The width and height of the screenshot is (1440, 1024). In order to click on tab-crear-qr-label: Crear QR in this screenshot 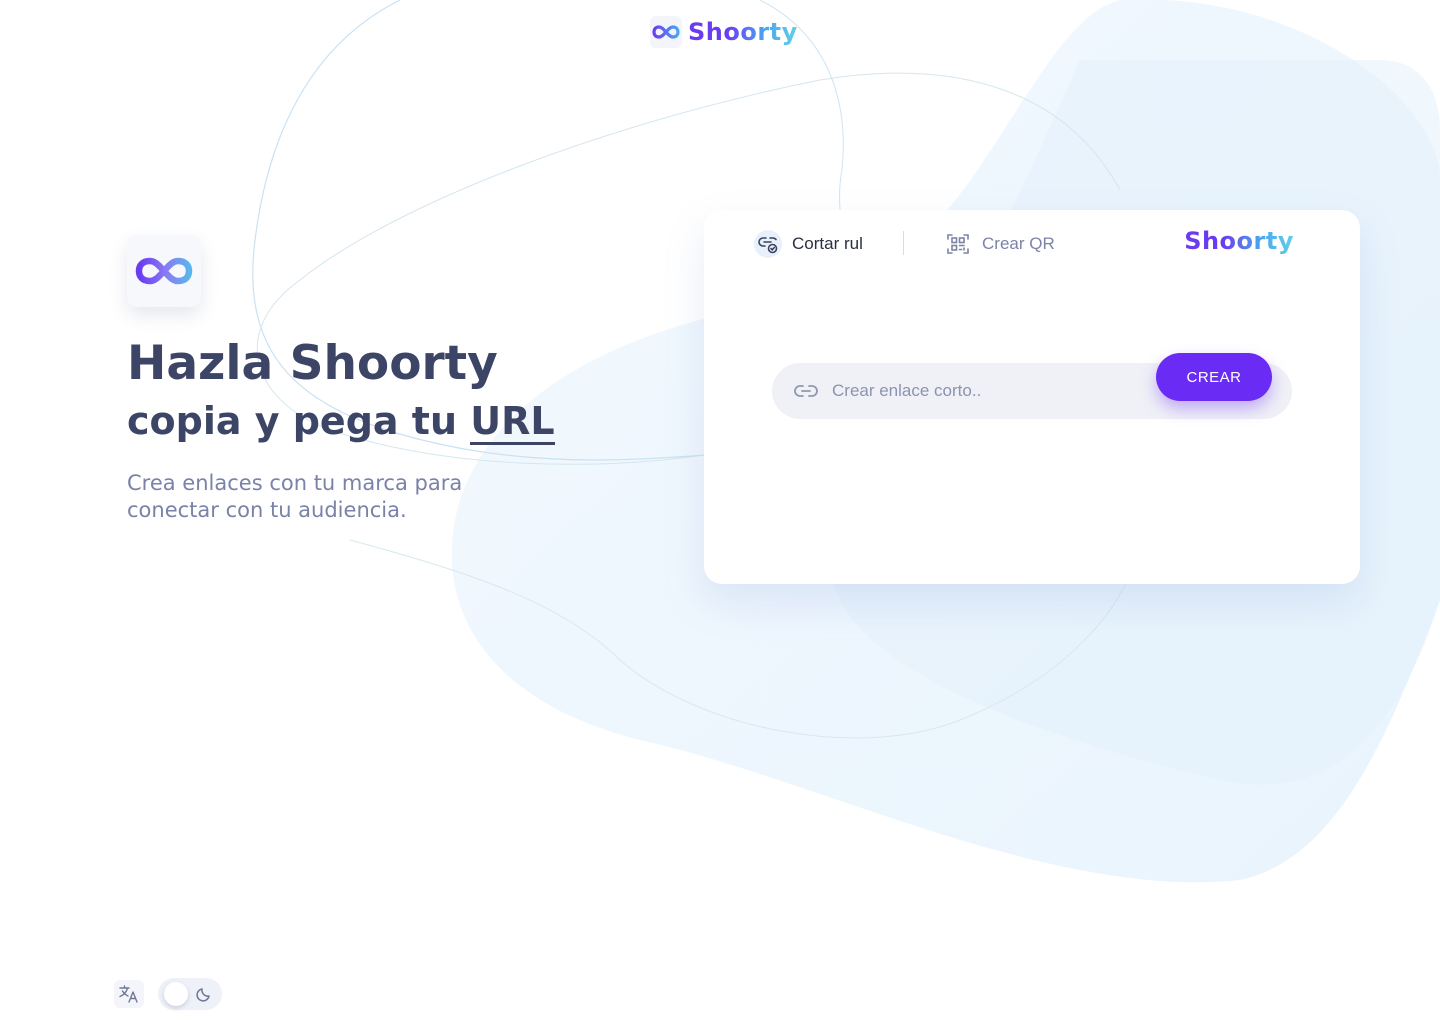, I will do `click(1018, 243)`.